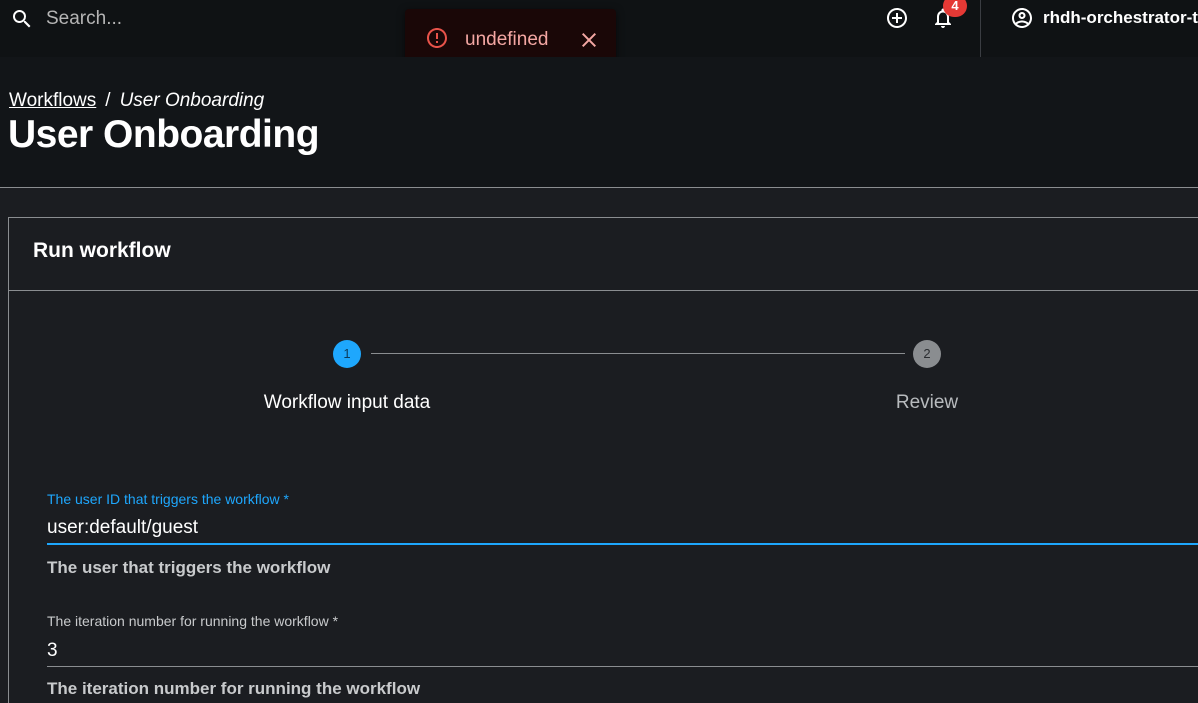 This screenshot has width=1198, height=703. I want to click on account-circle-icon, so click(1022, 18).